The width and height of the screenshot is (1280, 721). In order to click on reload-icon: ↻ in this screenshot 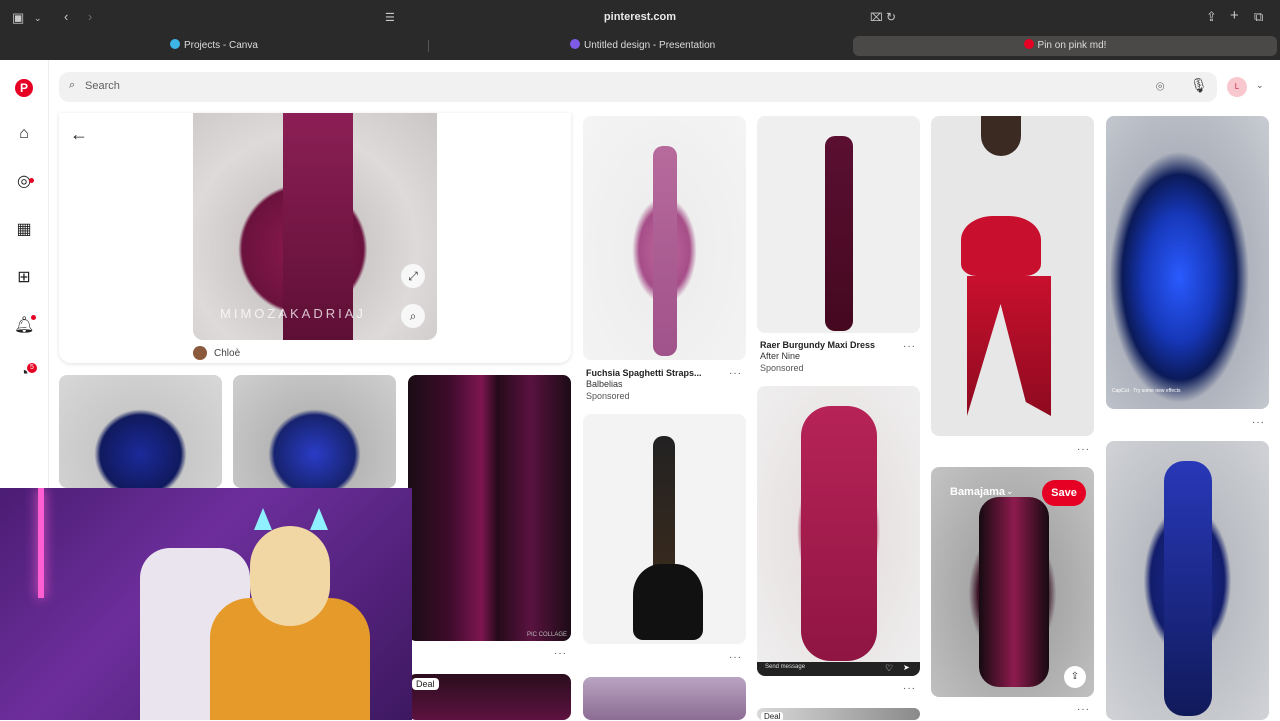, I will do `click(891, 17)`.